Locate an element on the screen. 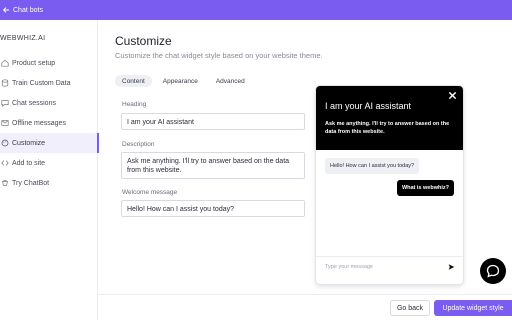 This screenshot has height=320, width=512. tab-appearance: Appearance is located at coordinates (180, 81).